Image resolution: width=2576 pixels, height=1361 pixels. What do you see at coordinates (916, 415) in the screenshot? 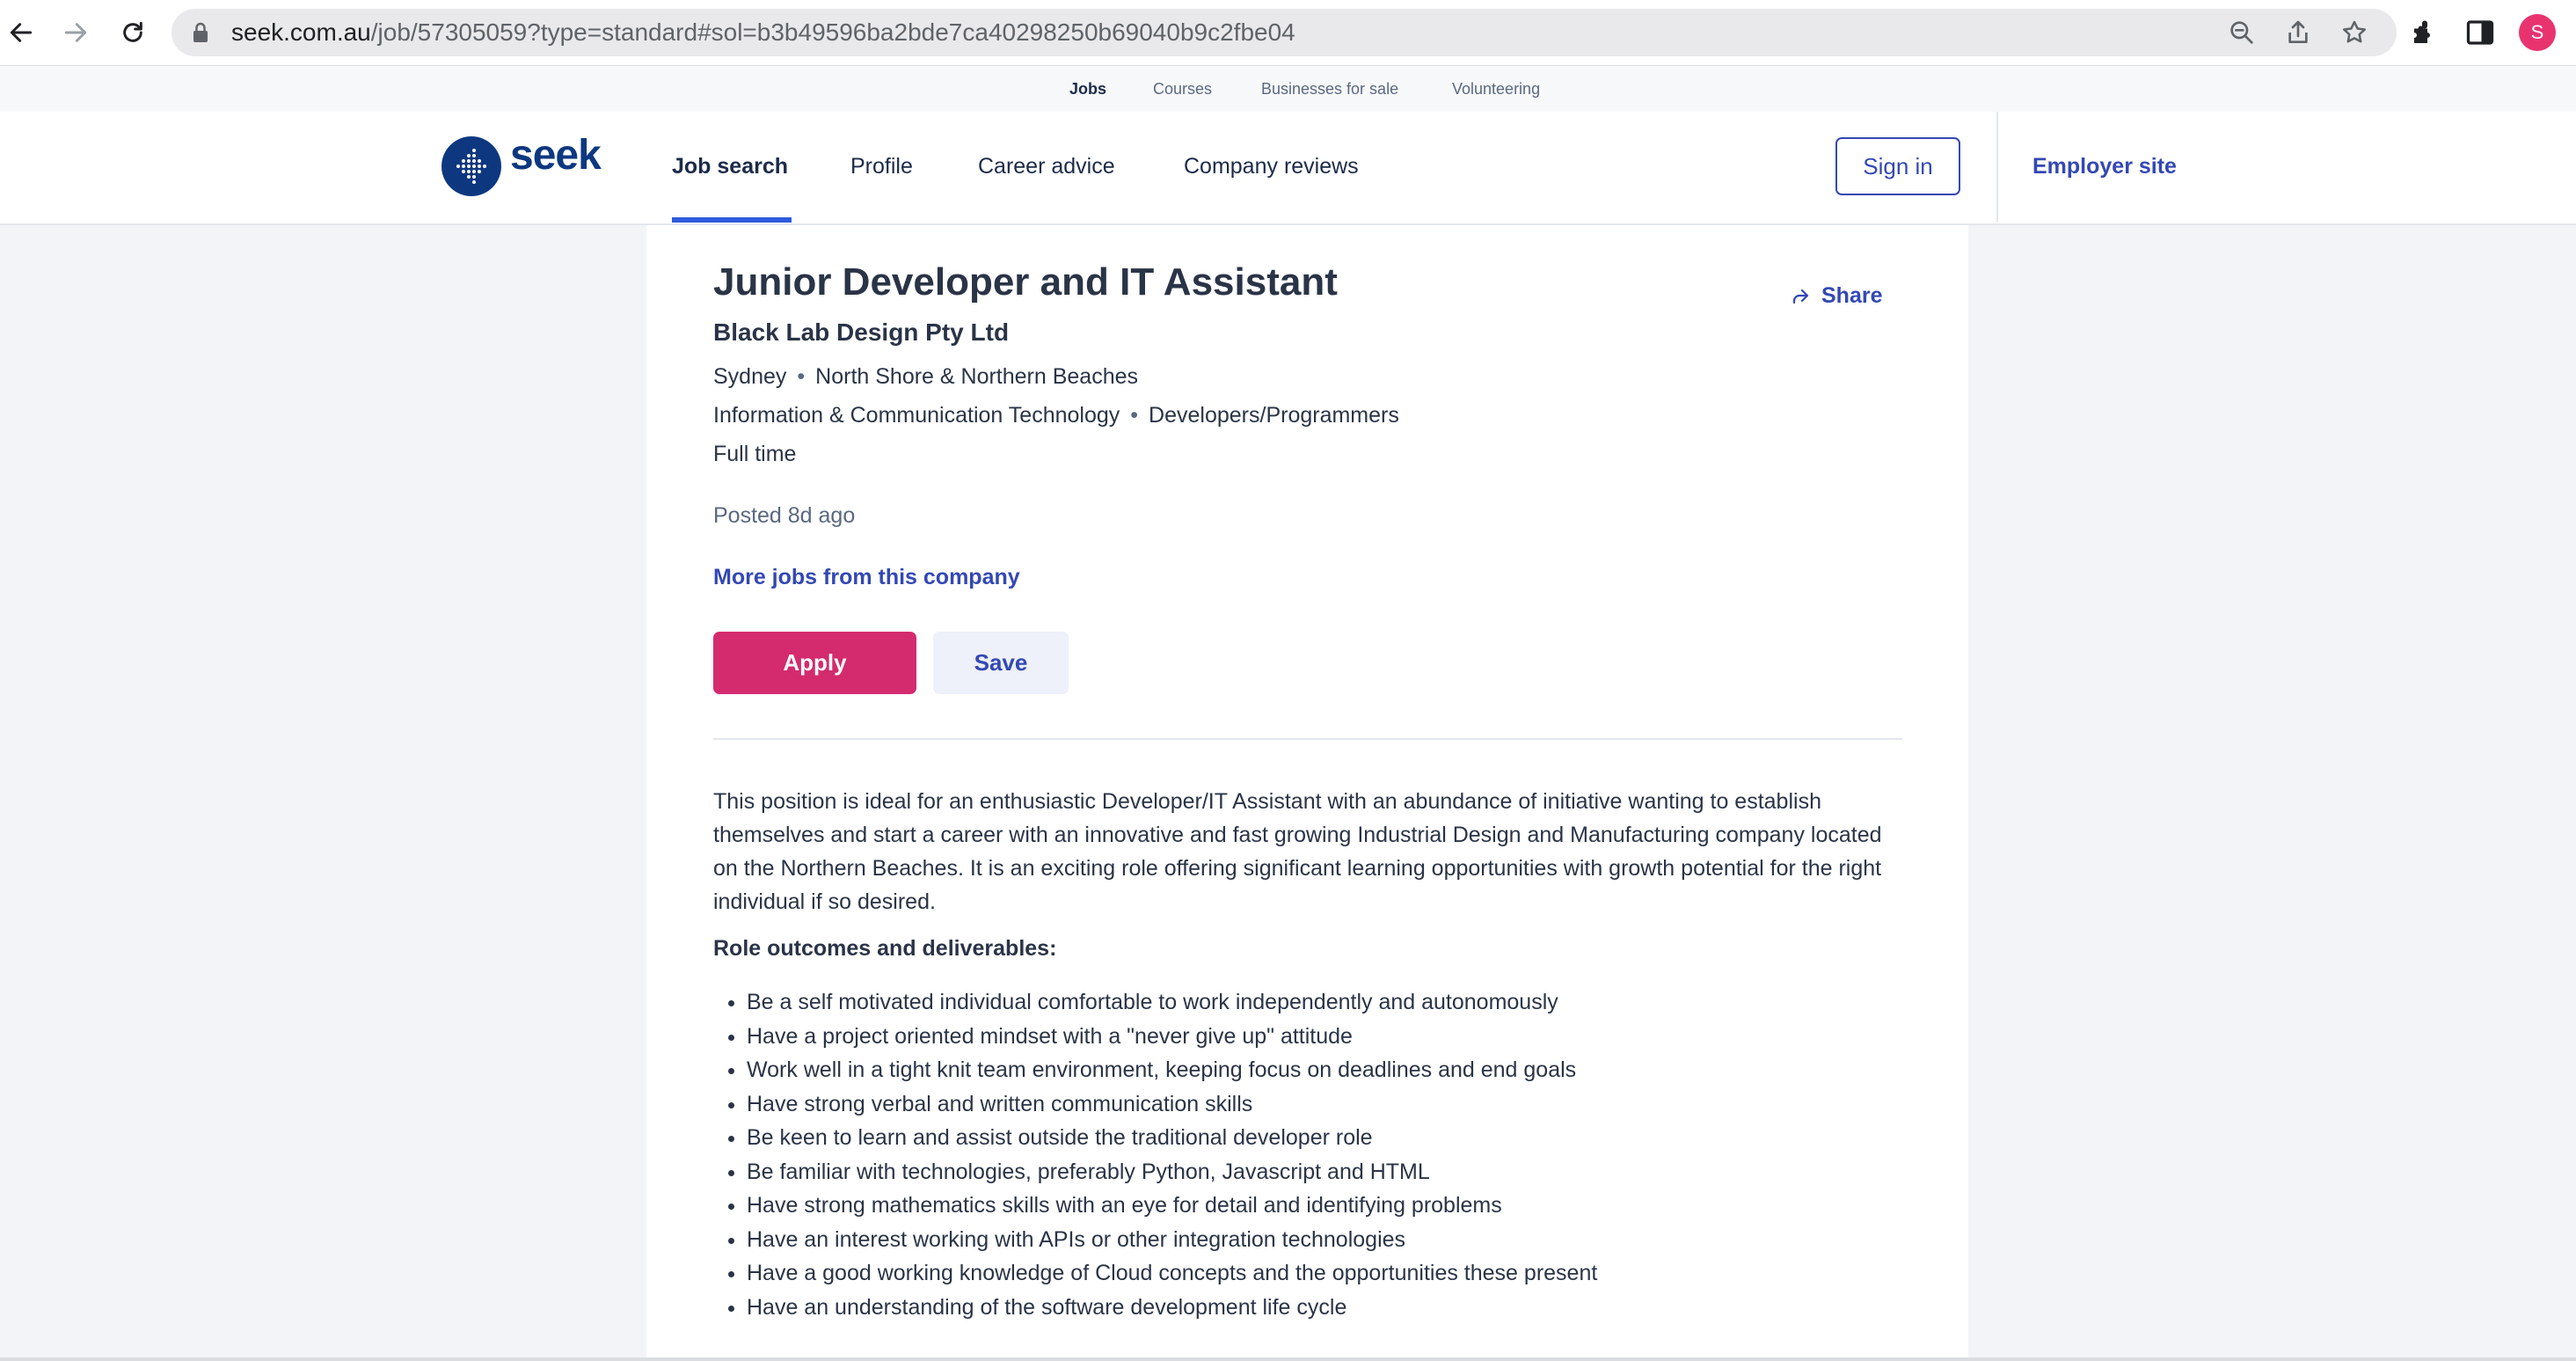
I see `classification: Information & Communication Technology` at bounding box center [916, 415].